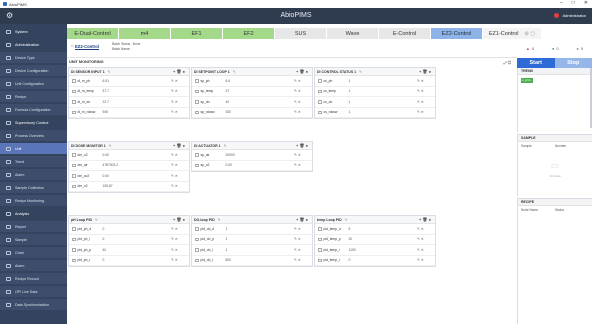  Describe the element at coordinates (512, 33) in the screenshot. I see `tab-ez1-control: EZ1-Control ⚙ ▢` at that location.